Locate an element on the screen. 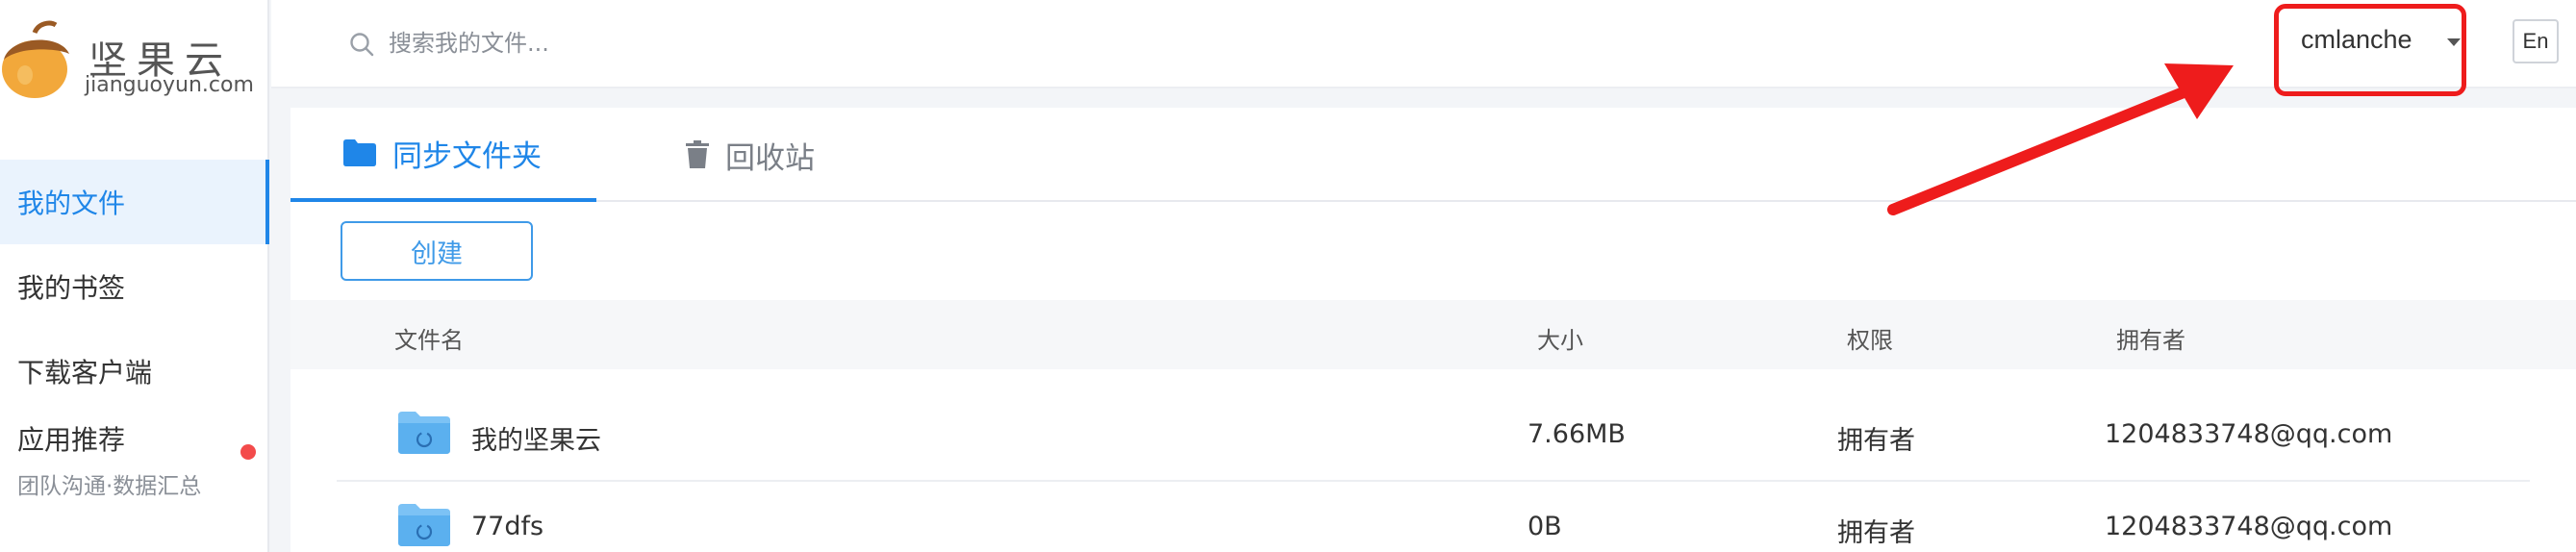 This screenshot has width=2576, height=552. sidebar-item-app-recommend: 应用推荐 团队沟通·数据汇总 is located at coordinates (134, 460).